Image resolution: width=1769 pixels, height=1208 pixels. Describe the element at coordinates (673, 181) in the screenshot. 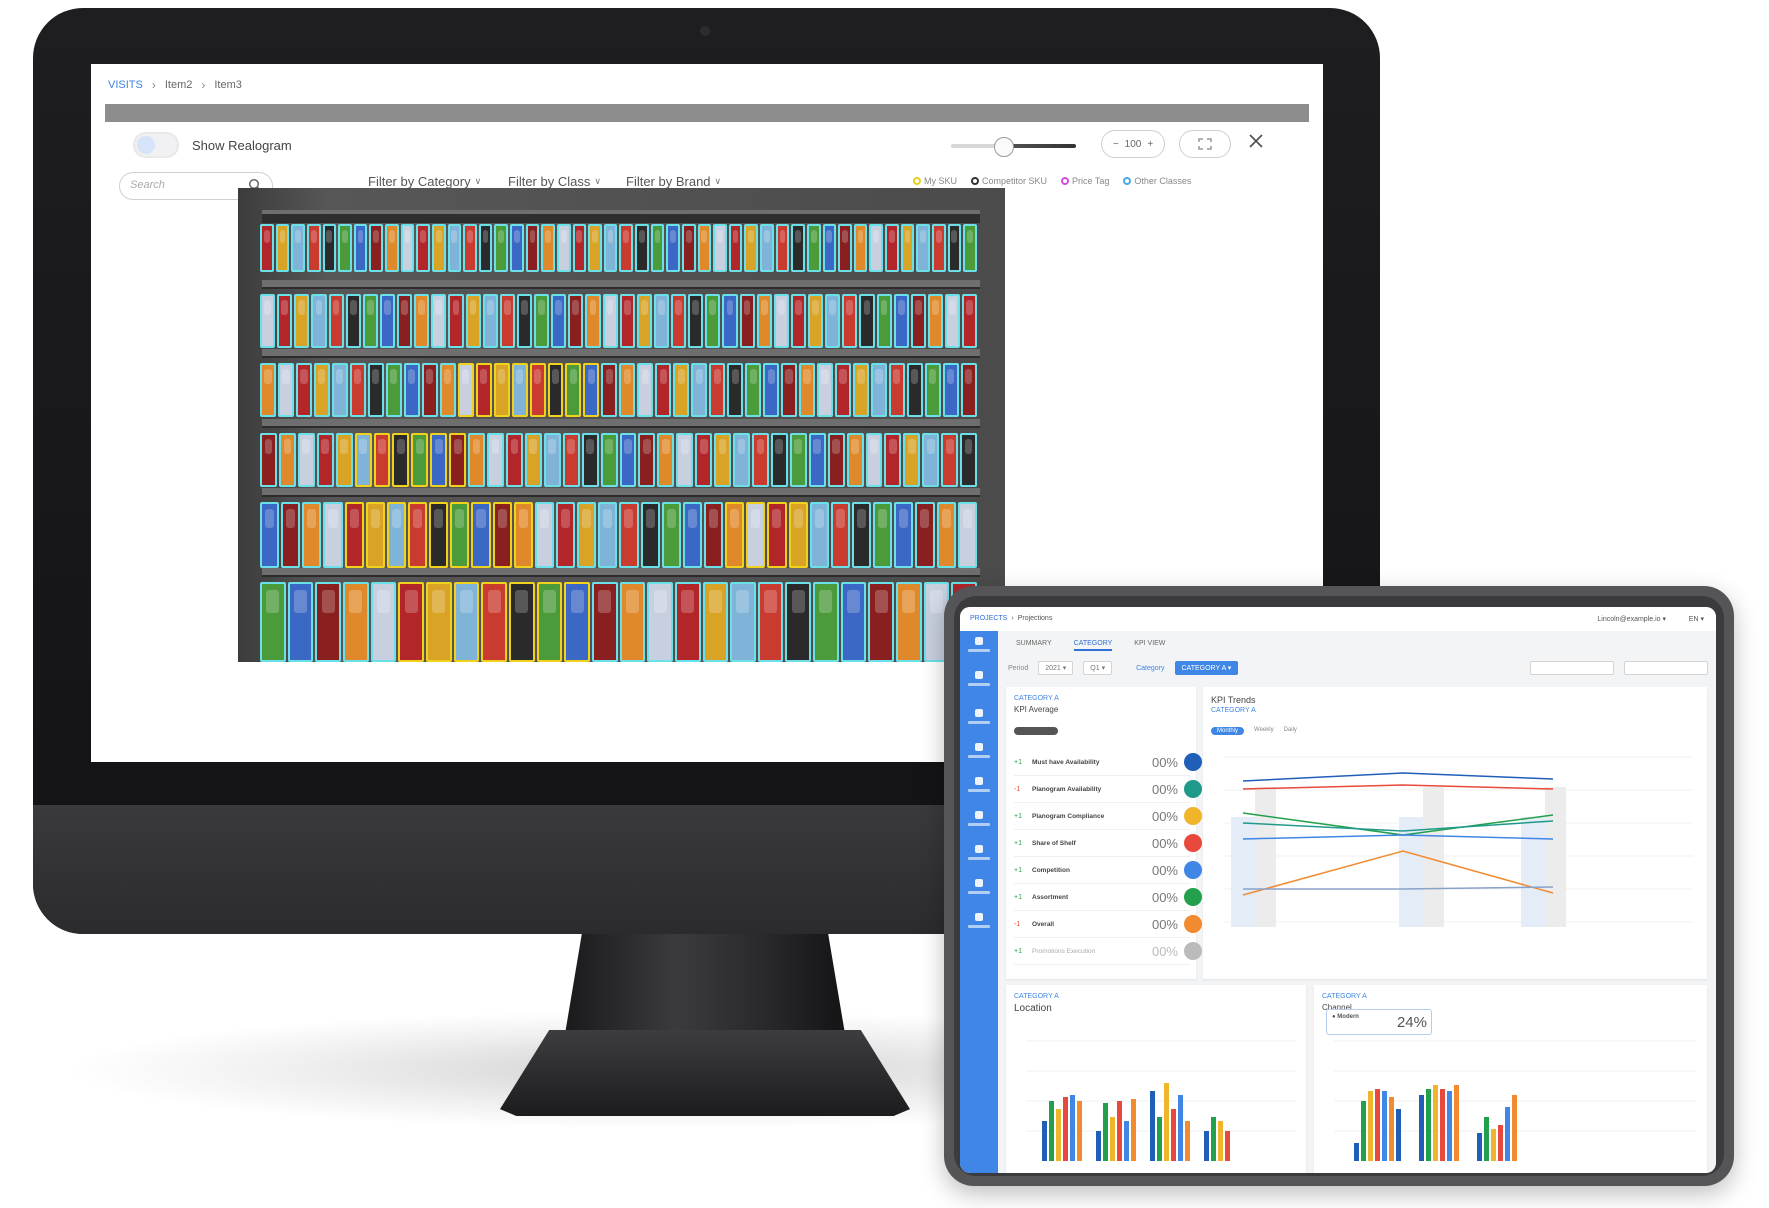

I see `filter-brand-dropdown: Filter by Brand ∨` at that location.